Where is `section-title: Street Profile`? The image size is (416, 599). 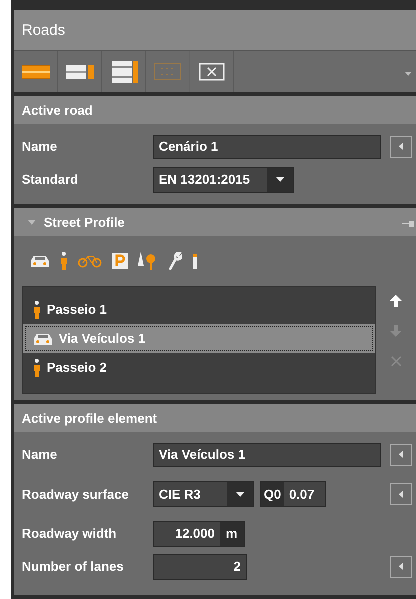
section-title: Street Profile is located at coordinates (84, 222).